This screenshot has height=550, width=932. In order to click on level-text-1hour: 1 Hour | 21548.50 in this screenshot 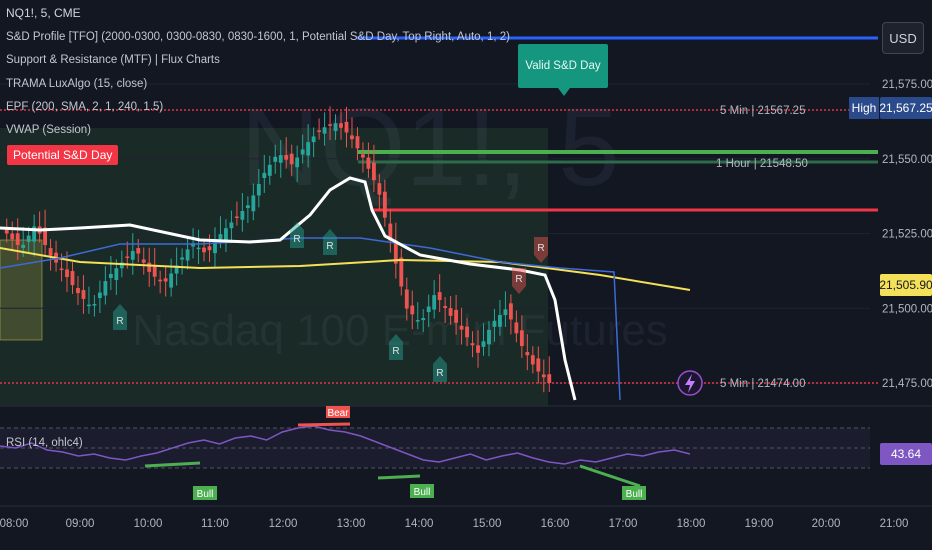, I will do `click(762, 164)`.